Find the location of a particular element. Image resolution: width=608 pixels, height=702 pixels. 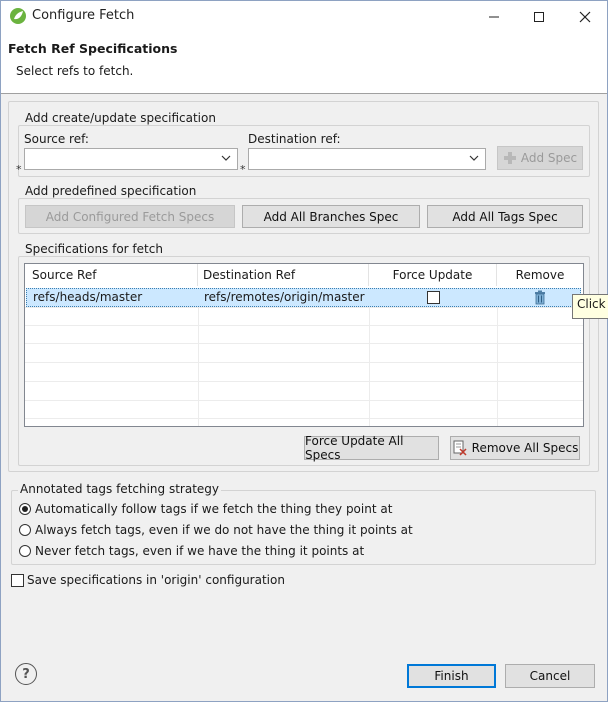

row-destination-ref: refs/remotes/origin/master is located at coordinates (284, 297).